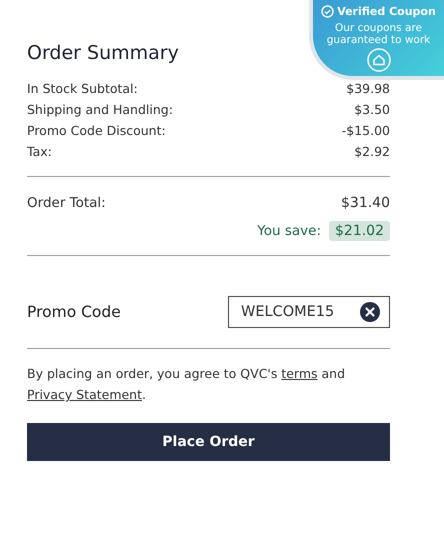 Image resolution: width=444 pixels, height=547 pixels. Describe the element at coordinates (96, 131) in the screenshot. I see `line-label: Promo Code Discount:` at that location.